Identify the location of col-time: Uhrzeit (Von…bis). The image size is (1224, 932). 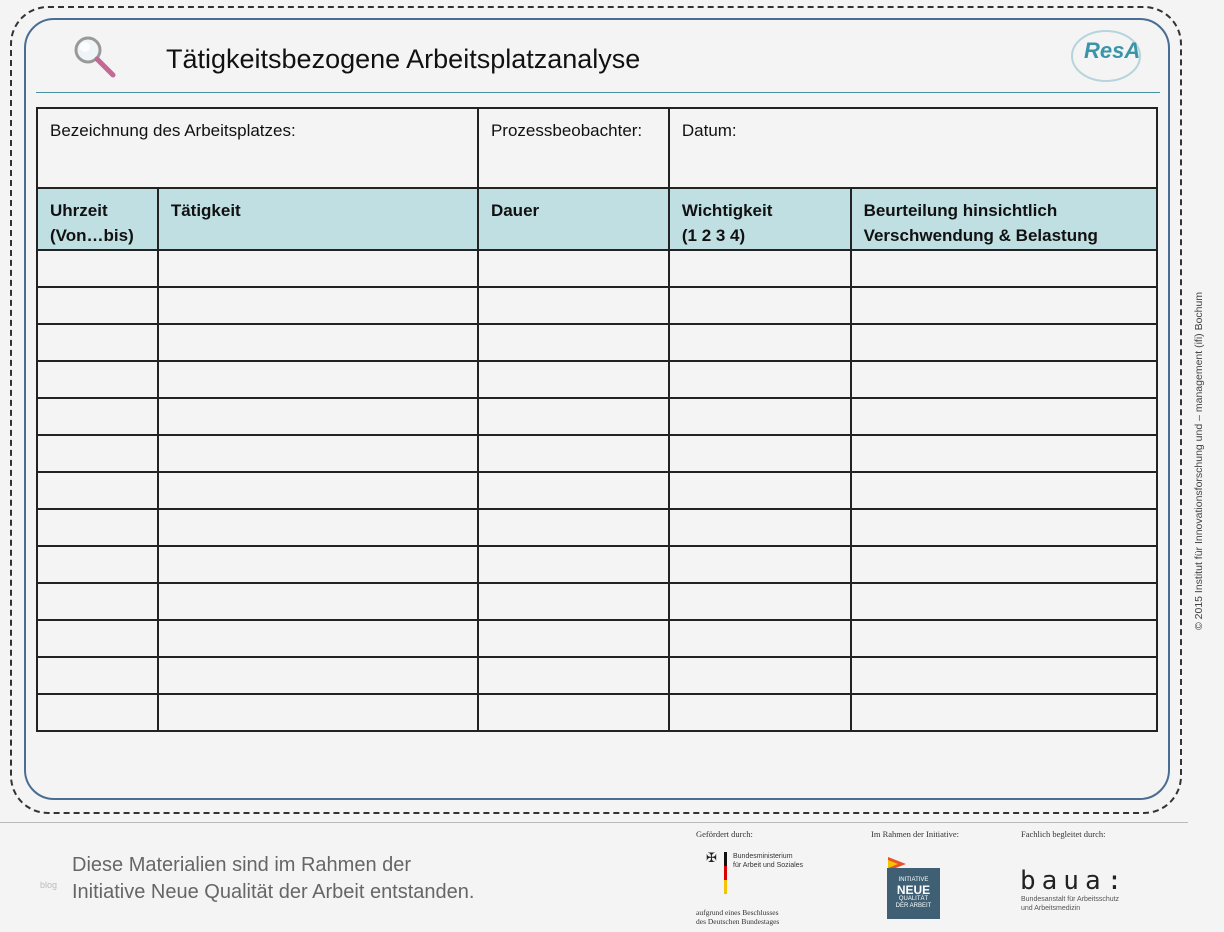
(97, 219).